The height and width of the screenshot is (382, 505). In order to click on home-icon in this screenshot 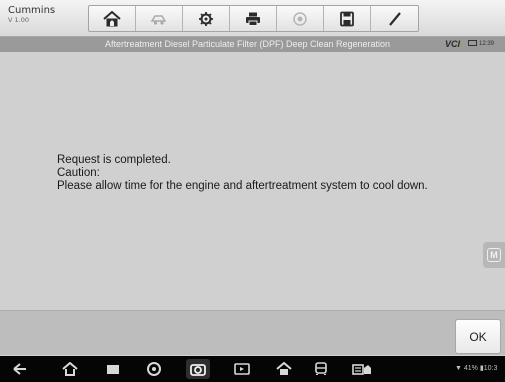, I will do `click(112, 18)`.